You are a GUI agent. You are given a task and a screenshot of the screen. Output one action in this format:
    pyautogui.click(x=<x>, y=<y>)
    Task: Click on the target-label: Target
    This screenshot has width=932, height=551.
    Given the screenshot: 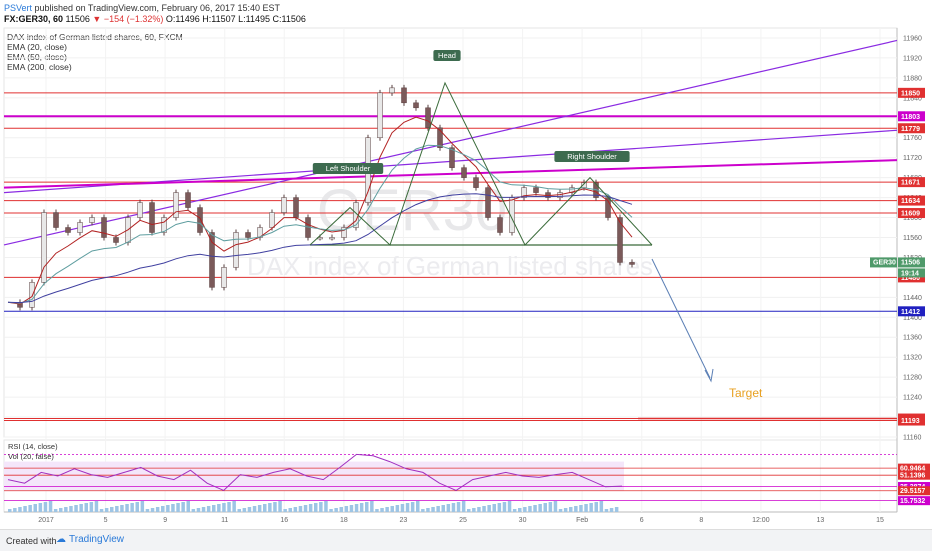 What is the action you would take?
    pyautogui.click(x=746, y=393)
    